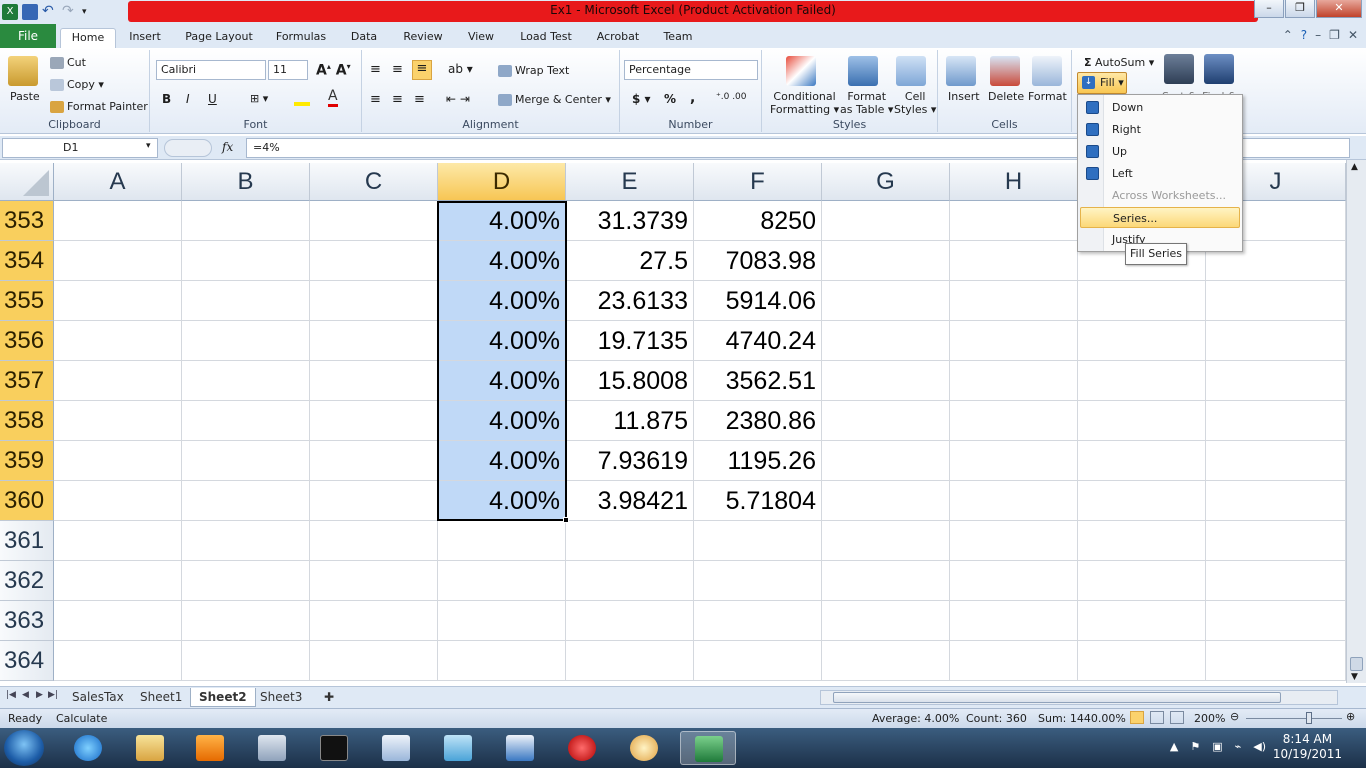 This screenshot has height=768, width=1366. Describe the element at coordinates (223, 697) in the screenshot. I see `sheet-tab-sheet2: Sheet2` at that location.